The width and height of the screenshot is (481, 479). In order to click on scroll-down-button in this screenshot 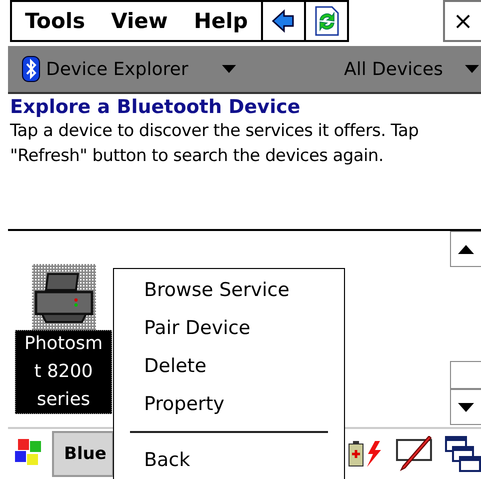, I will do `click(465, 407)`.